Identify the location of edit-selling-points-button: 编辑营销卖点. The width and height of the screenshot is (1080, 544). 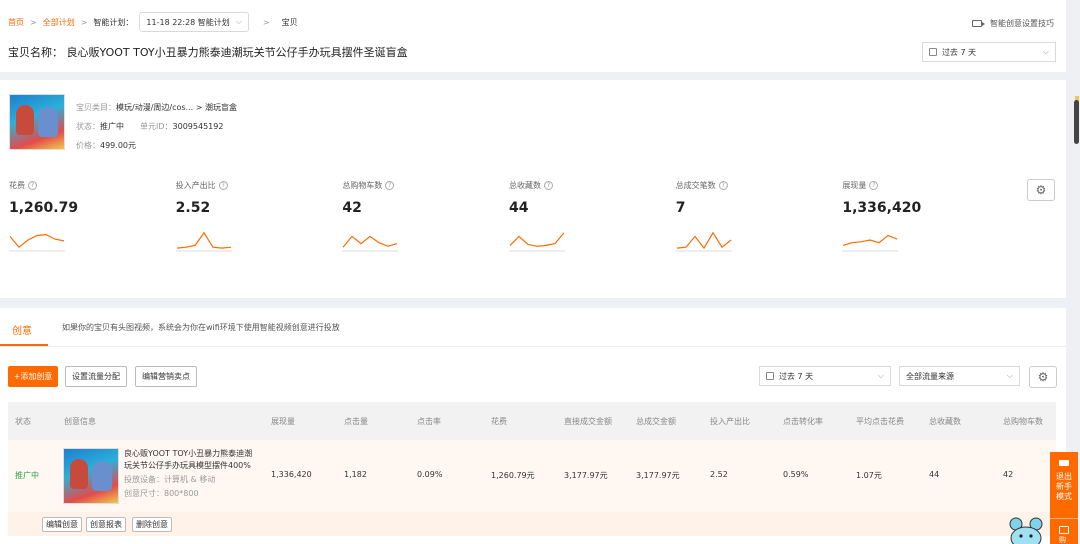
(166, 376).